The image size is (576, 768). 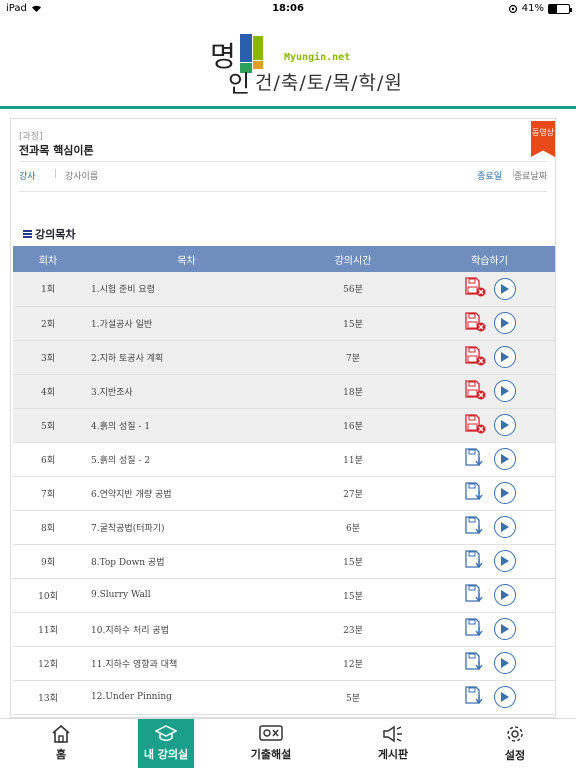 What do you see at coordinates (288, 62) in the screenshot?
I see `academy-logo: 명 인 Myungin.net 건/축/토/목/학/원` at bounding box center [288, 62].